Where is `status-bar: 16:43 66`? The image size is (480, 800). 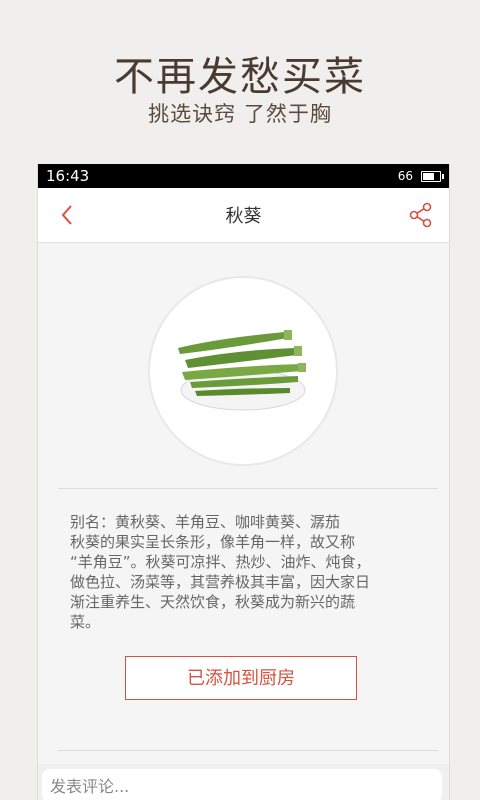
status-bar: 16:43 66 is located at coordinates (243, 176).